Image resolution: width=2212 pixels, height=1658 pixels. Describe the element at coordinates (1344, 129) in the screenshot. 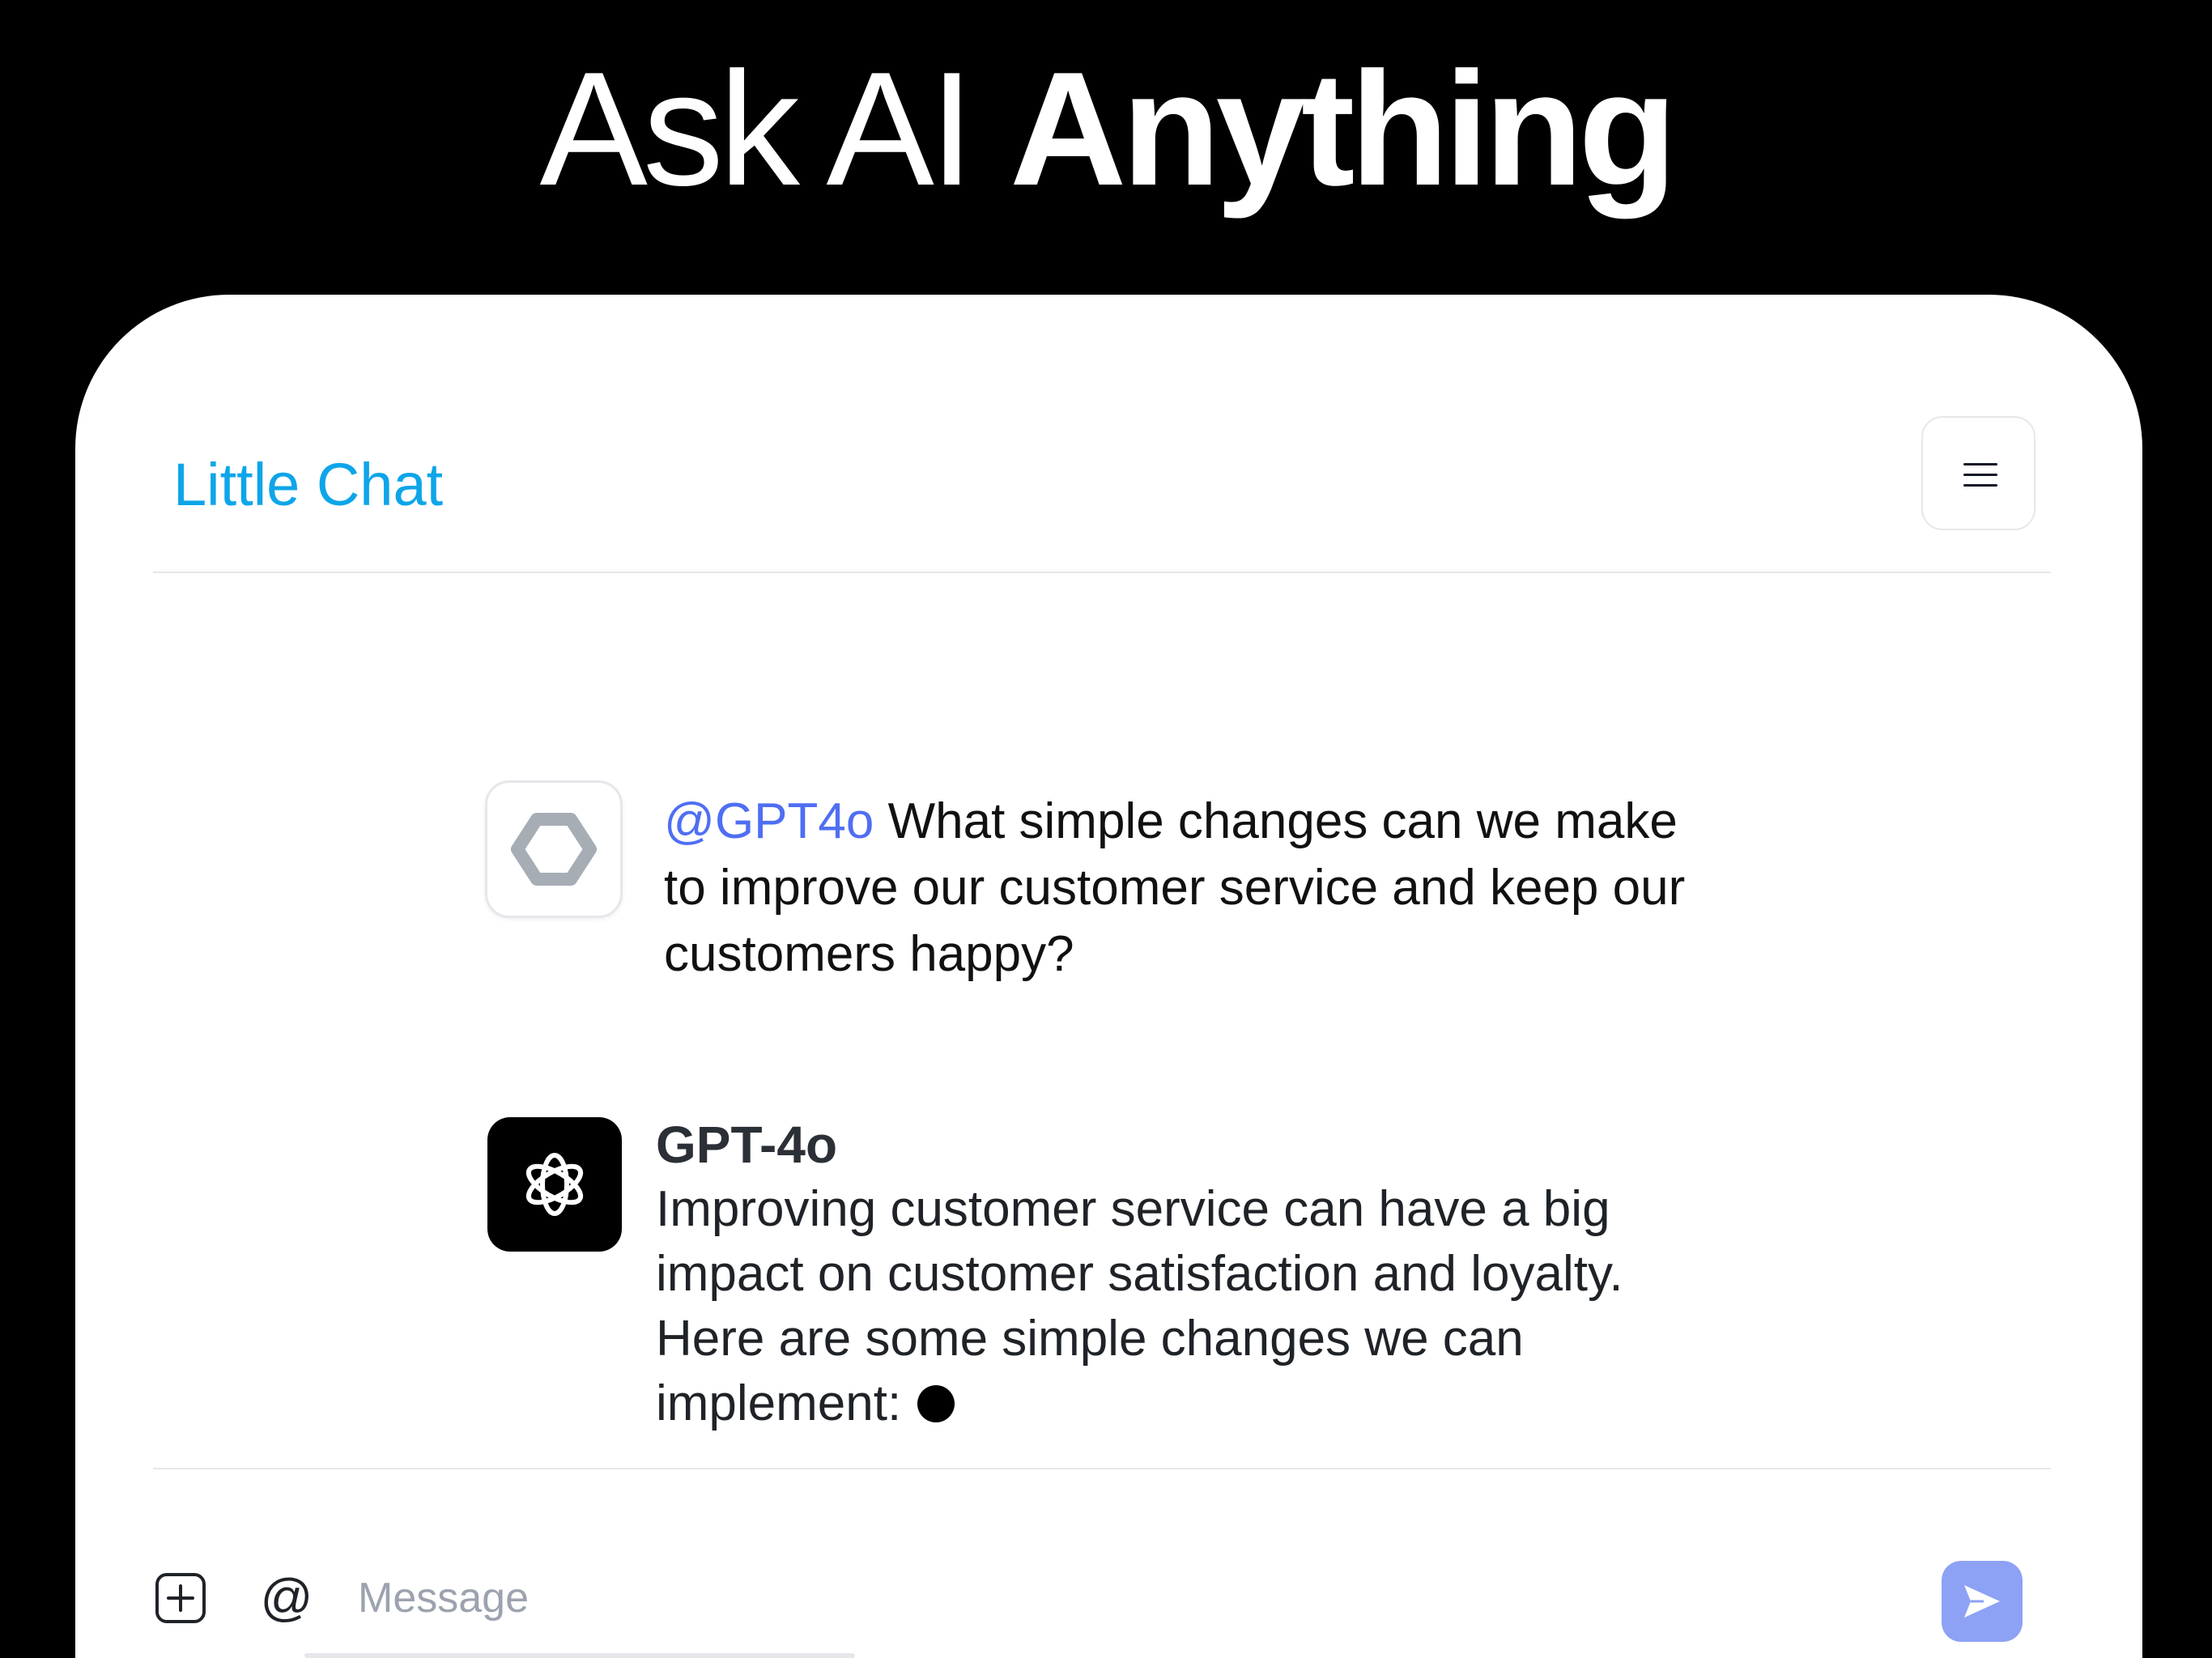

I see `hero-title-bold: Anything` at that location.